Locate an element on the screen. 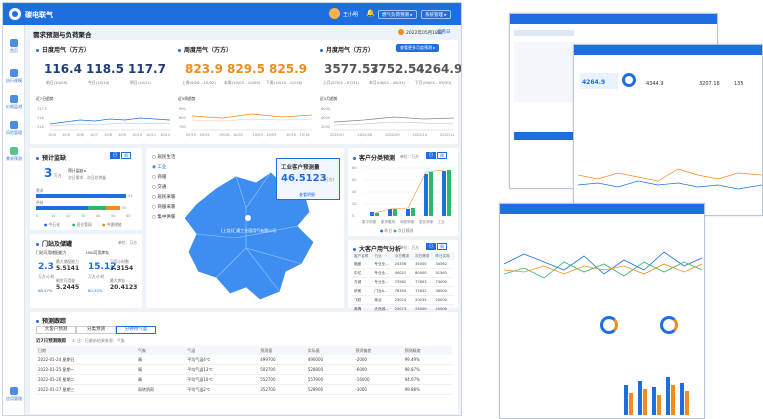 The height and width of the screenshot is (419, 763). customer-tab-week: 周 is located at coordinates (442, 155).